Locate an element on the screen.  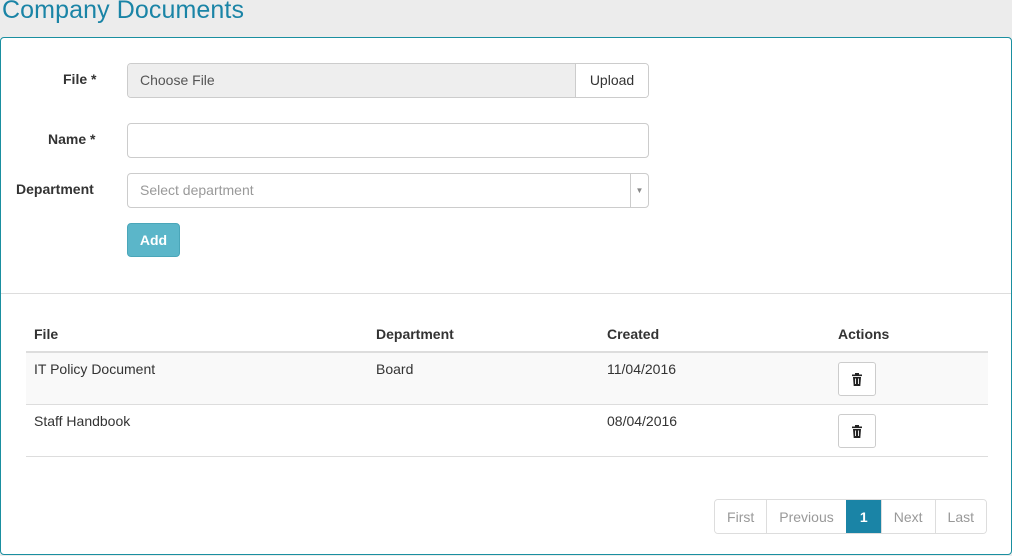
table-header: File Department Created Actions is located at coordinates (507, 335).